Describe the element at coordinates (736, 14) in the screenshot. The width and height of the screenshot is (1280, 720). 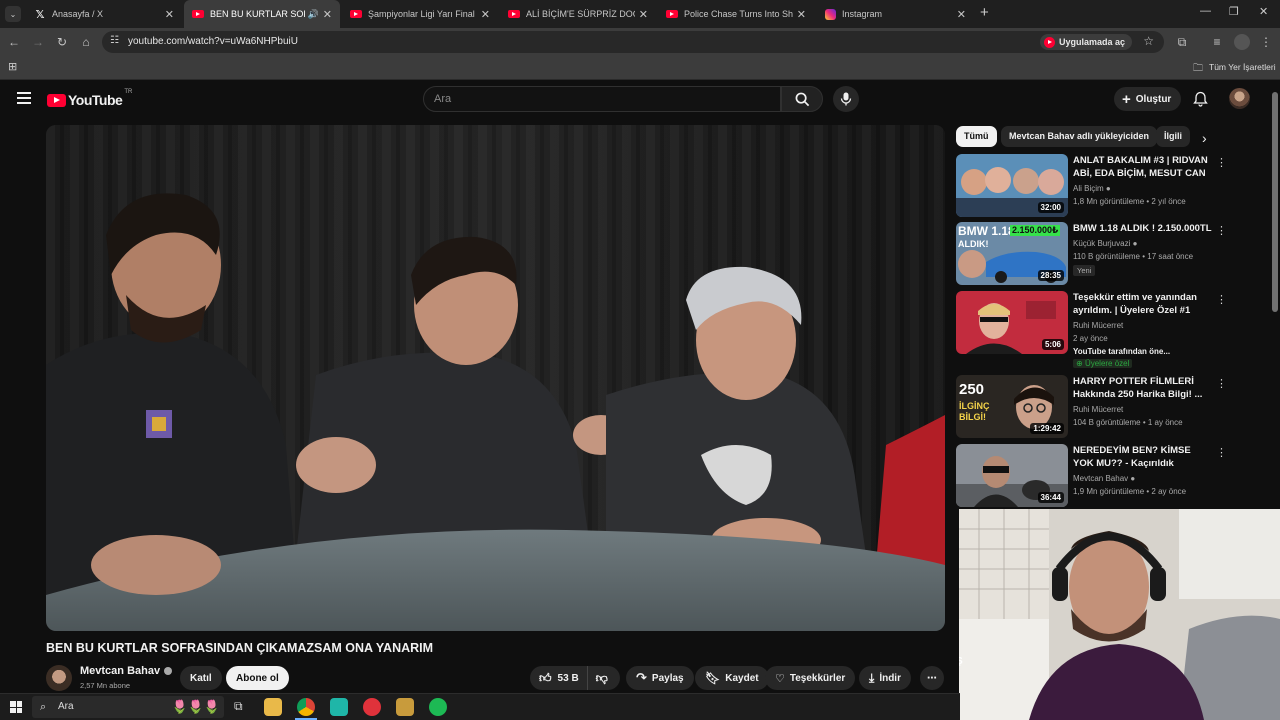
I see `tab-youtube: Police Chase Turns Into Shootou ✕` at that location.